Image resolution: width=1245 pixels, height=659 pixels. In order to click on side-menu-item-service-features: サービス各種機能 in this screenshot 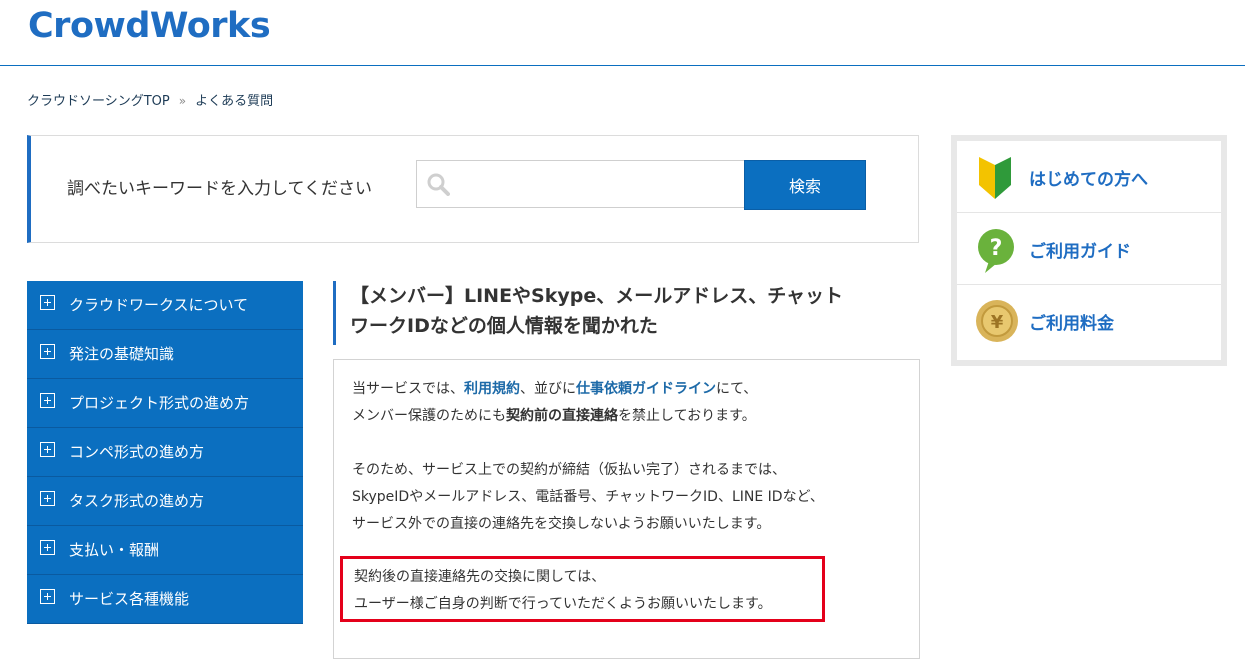, I will do `click(165, 599)`.